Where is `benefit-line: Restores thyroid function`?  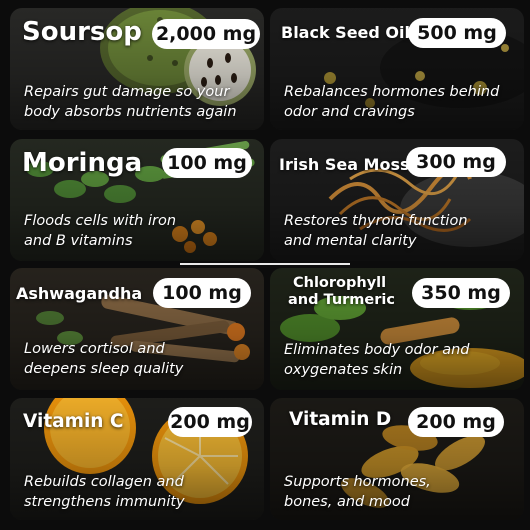
benefit-line: Restores thyroid function is located at coordinates (376, 221).